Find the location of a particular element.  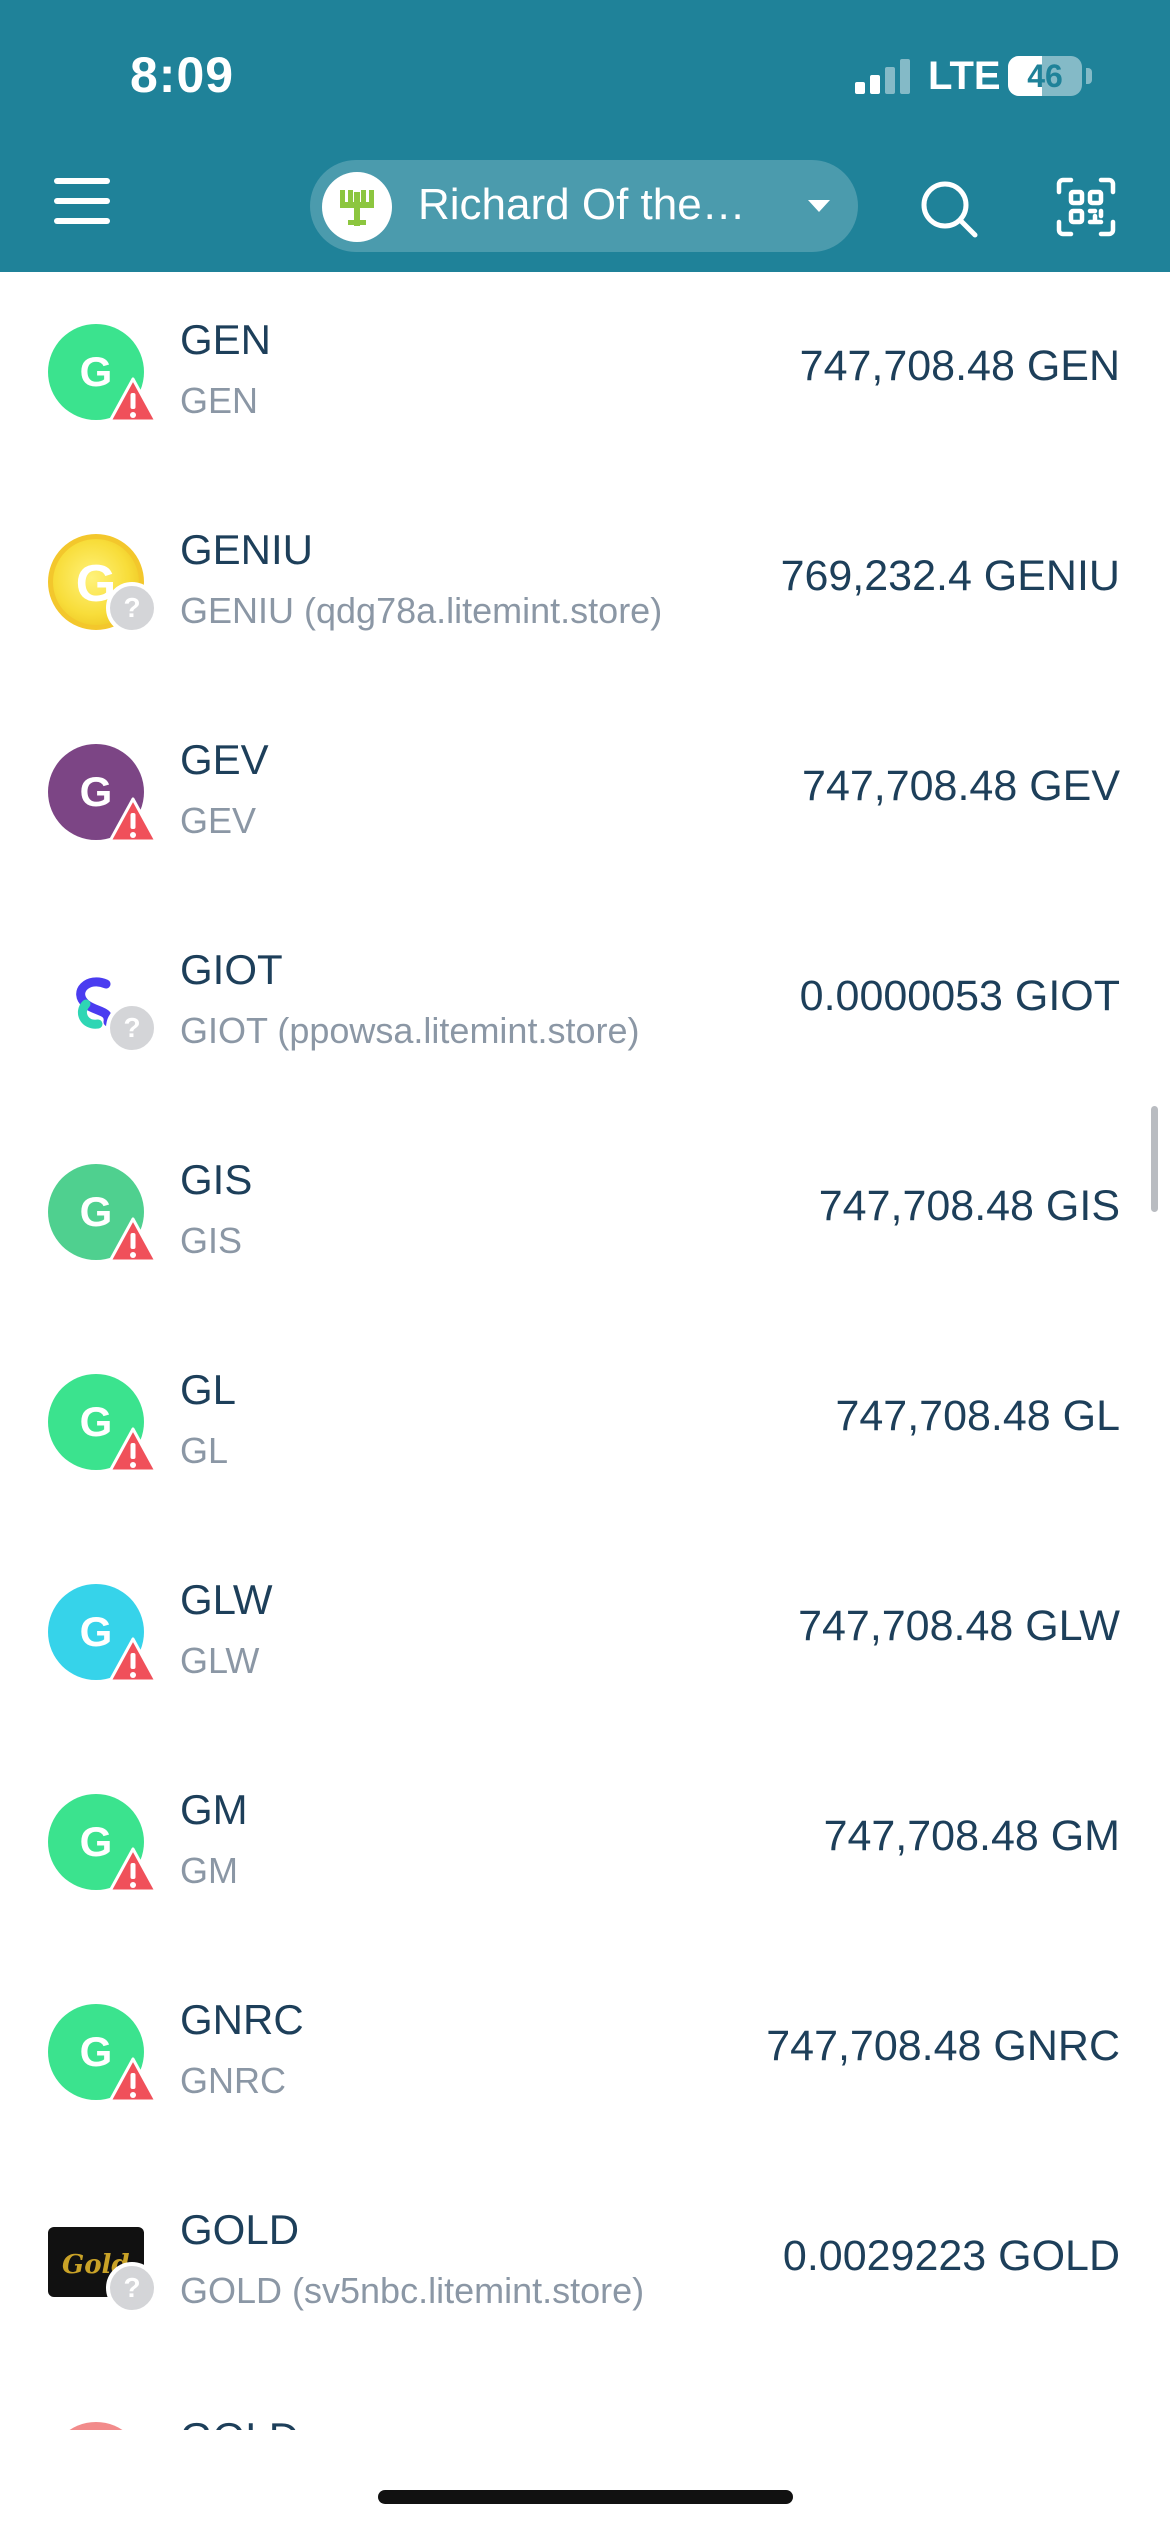

token-balance: 0.0029223 GOLD is located at coordinates (951, 2256).